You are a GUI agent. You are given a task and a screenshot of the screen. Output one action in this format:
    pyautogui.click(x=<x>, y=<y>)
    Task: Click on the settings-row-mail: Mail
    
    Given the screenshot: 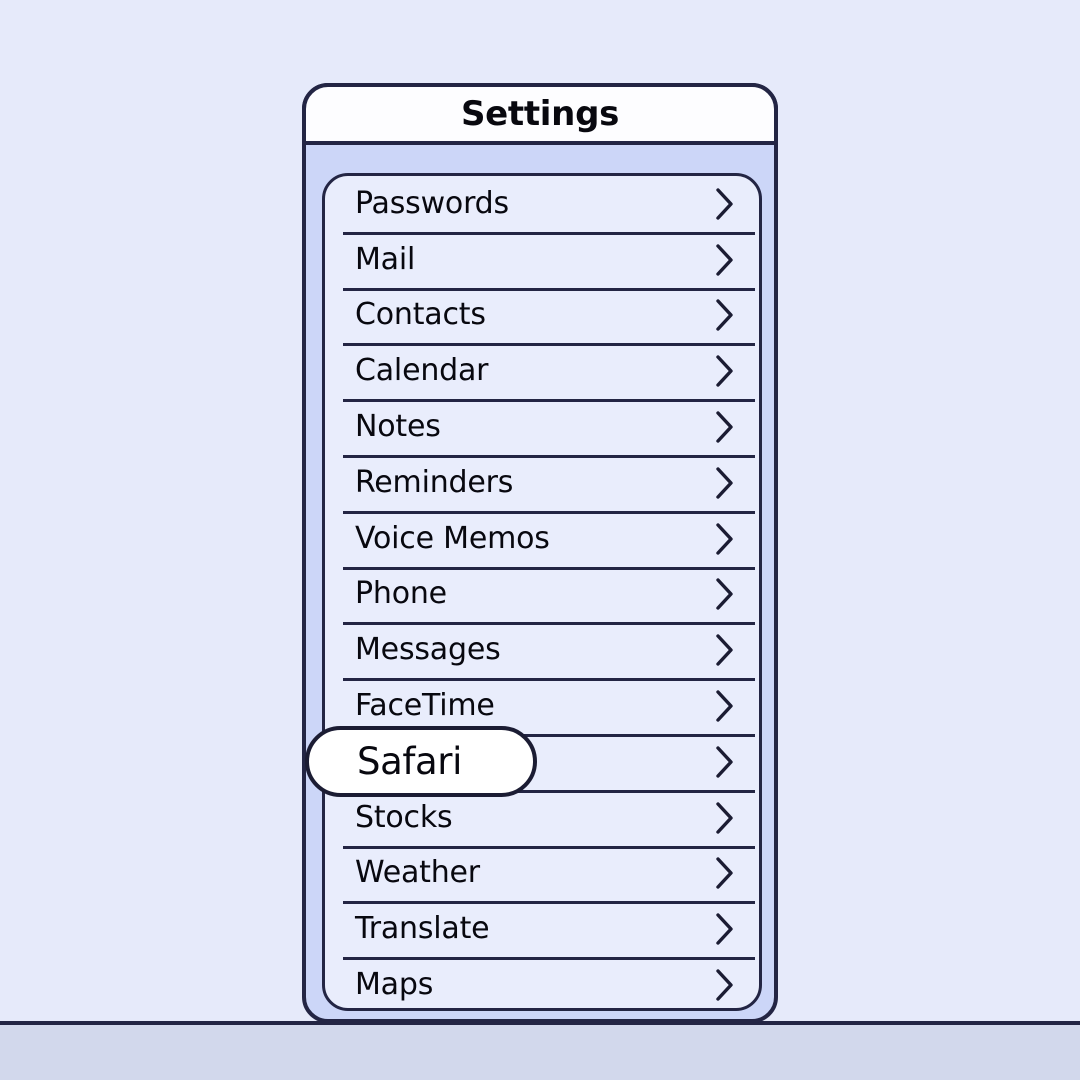 What is the action you would take?
    pyautogui.click(x=542, y=259)
    